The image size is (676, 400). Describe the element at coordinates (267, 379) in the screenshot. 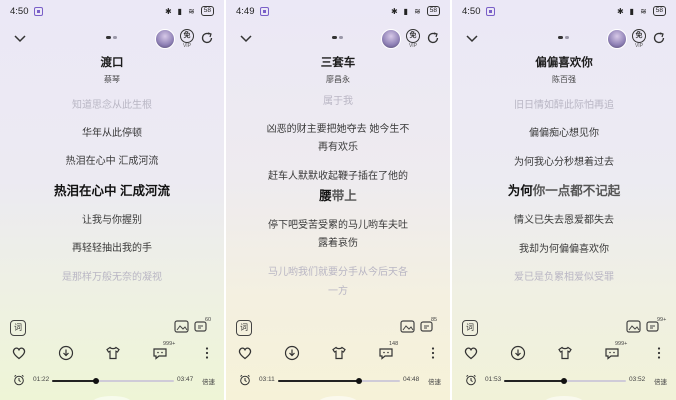

I see `elapsed-time: 03:11` at that location.